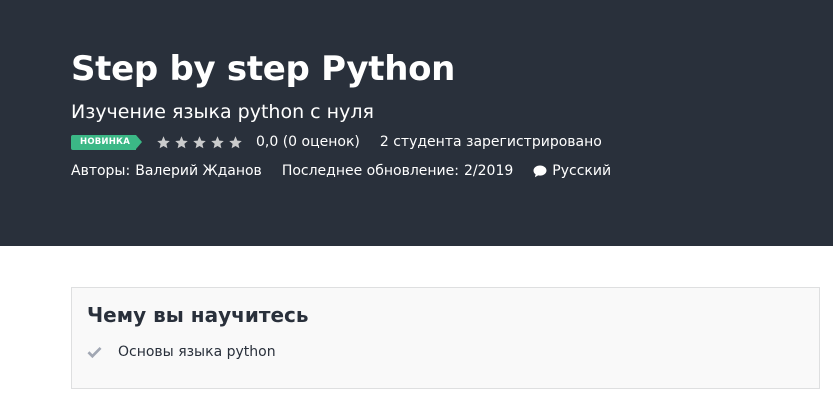 This screenshot has width=833, height=417. Describe the element at coordinates (370, 171) in the screenshot. I see `last-updated-label: Последнее обновление:` at that location.